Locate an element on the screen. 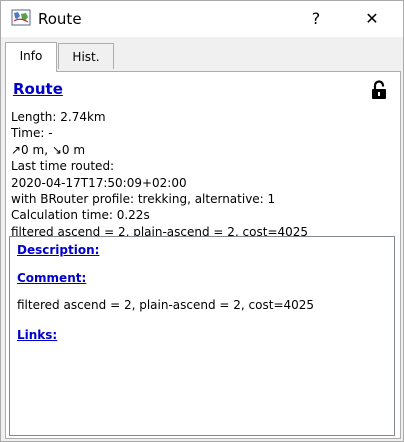 This screenshot has width=404, height=442. close-button: ✕ is located at coordinates (372, 19).